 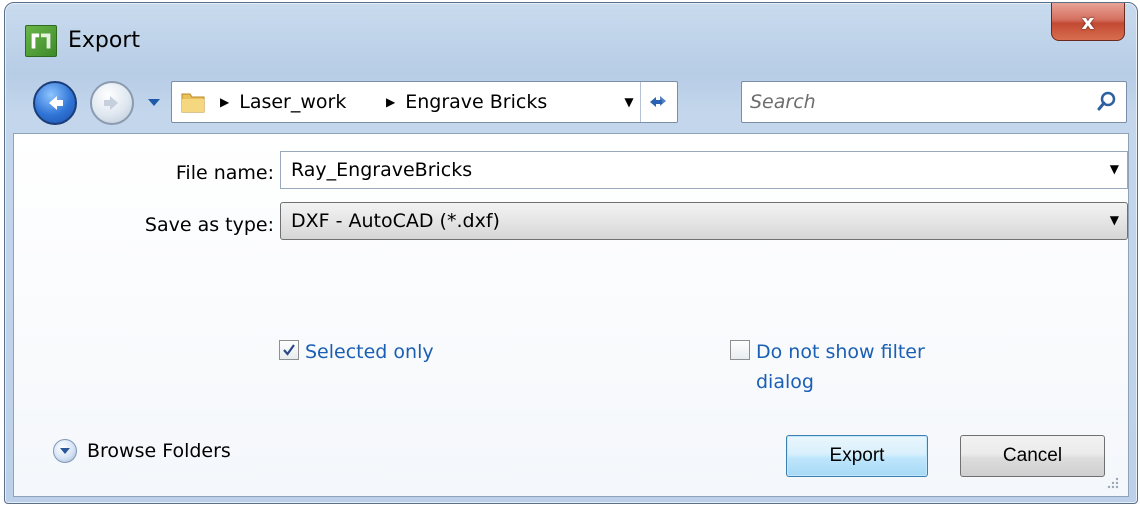 What do you see at coordinates (857, 456) in the screenshot?
I see `export-button: Export` at bounding box center [857, 456].